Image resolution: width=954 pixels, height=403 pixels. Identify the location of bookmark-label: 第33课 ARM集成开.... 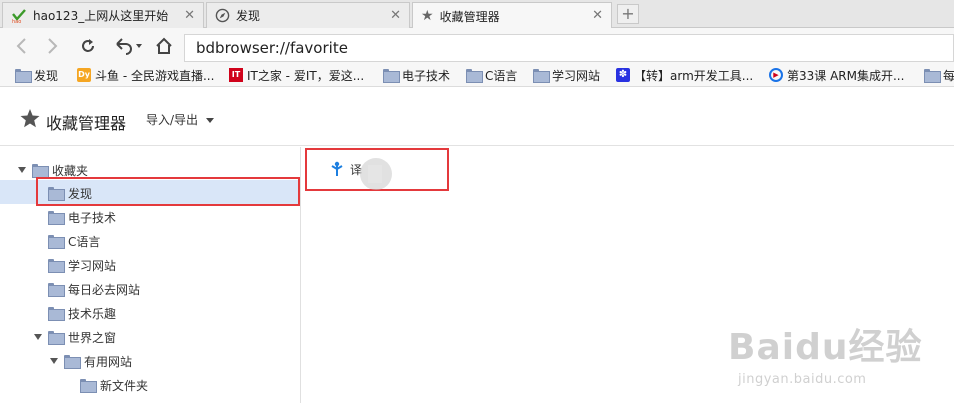
(846, 75).